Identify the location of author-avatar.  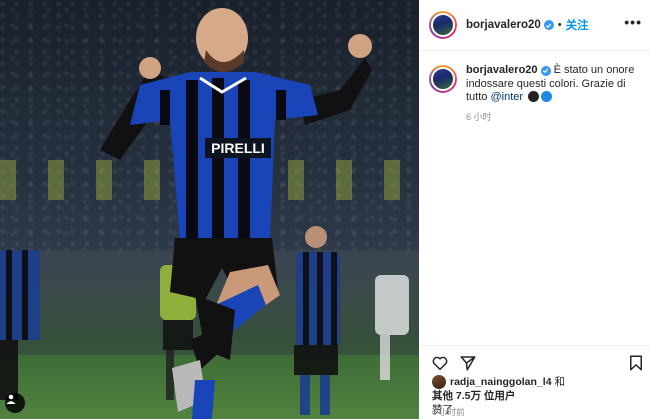
(443, 25).